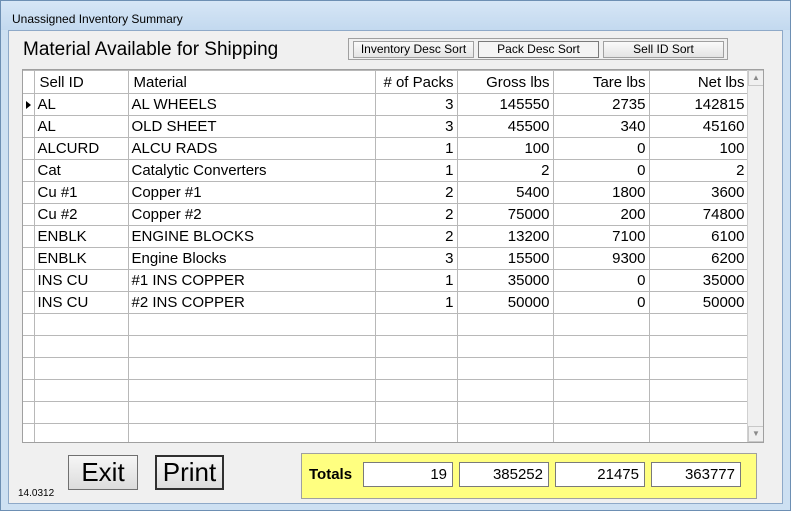 The image size is (791, 511). Describe the element at coordinates (251, 236) in the screenshot. I see `material-cell: ENGINE BLOCKS` at that location.